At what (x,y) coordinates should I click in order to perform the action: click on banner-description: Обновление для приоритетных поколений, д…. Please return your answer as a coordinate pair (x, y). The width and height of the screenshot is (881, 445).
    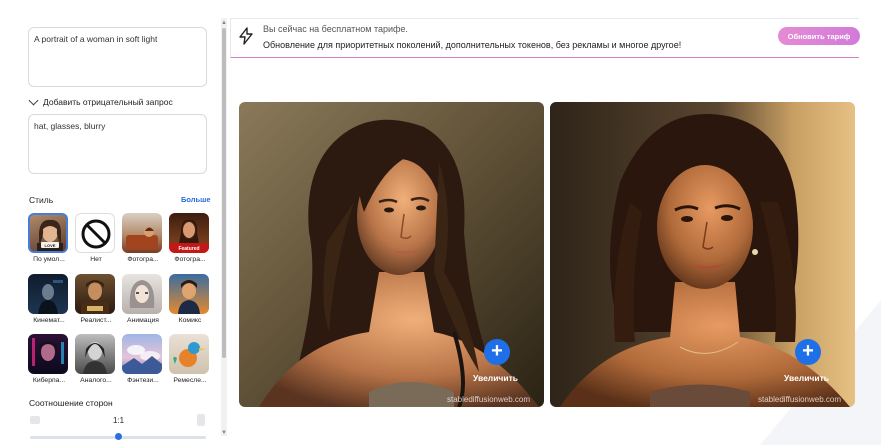
    Looking at the image, I should click on (472, 45).